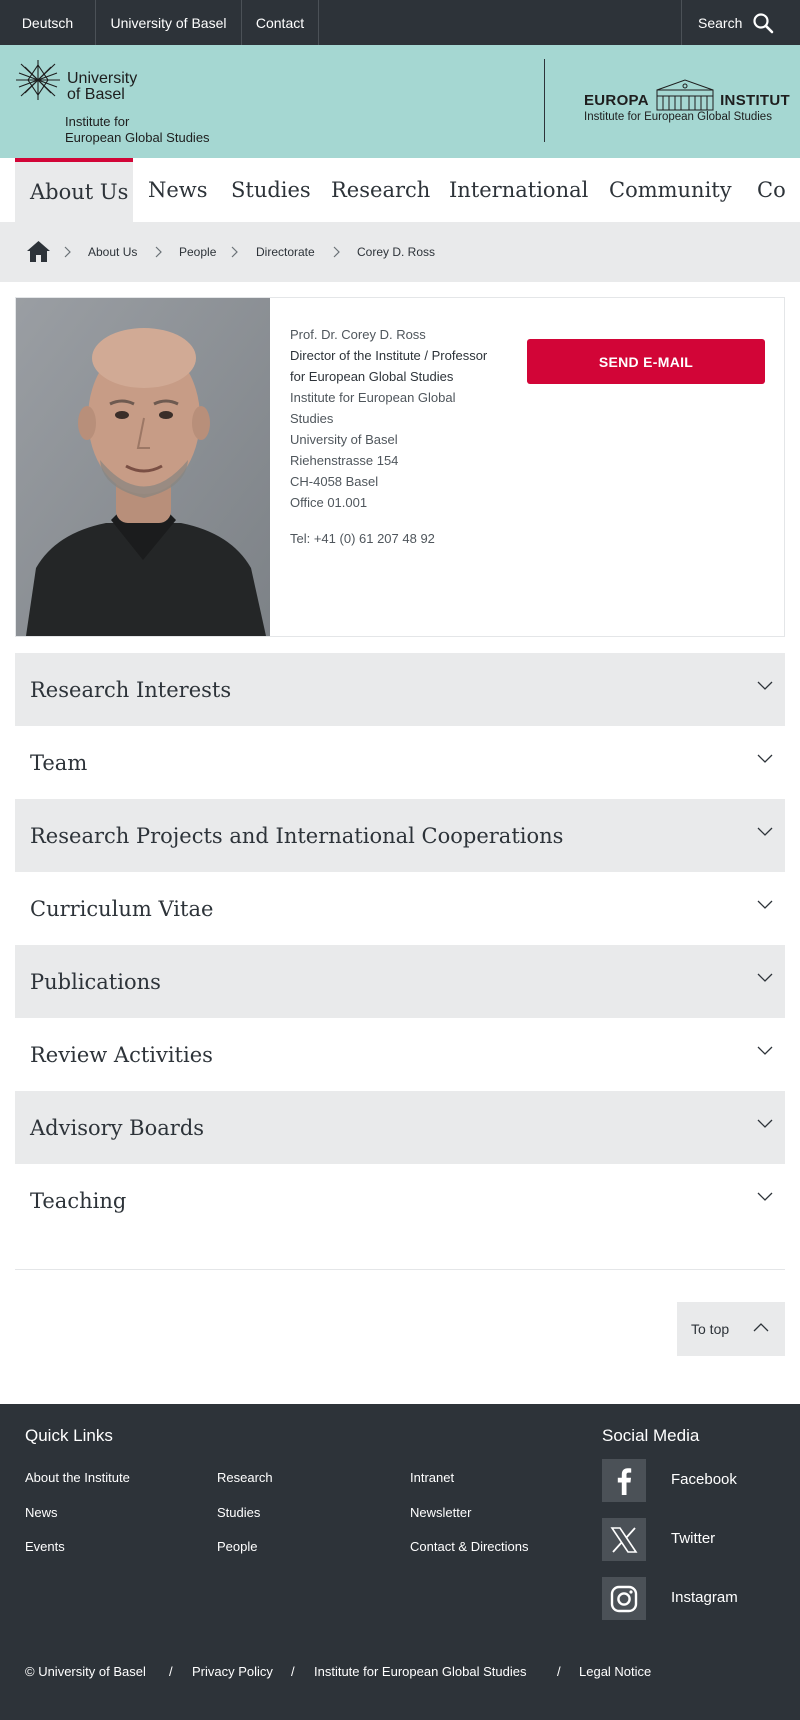  What do you see at coordinates (74, 190) in the screenshot?
I see `nav-about-us: About Us` at bounding box center [74, 190].